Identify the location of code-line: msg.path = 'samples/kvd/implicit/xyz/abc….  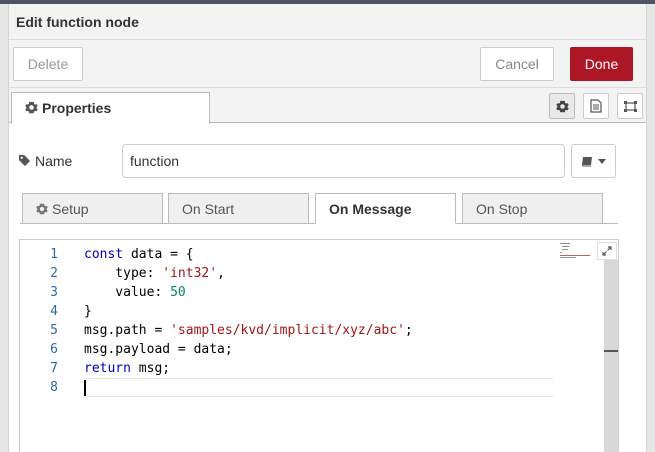
(319, 330).